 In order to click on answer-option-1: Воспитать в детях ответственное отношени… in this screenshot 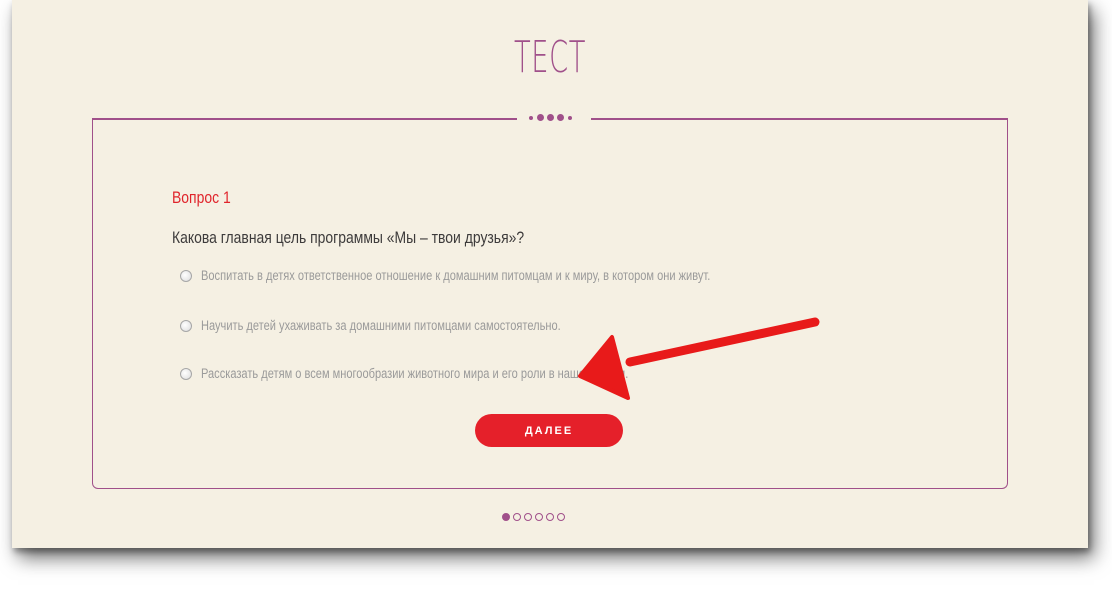, I will do `click(501, 275)`.